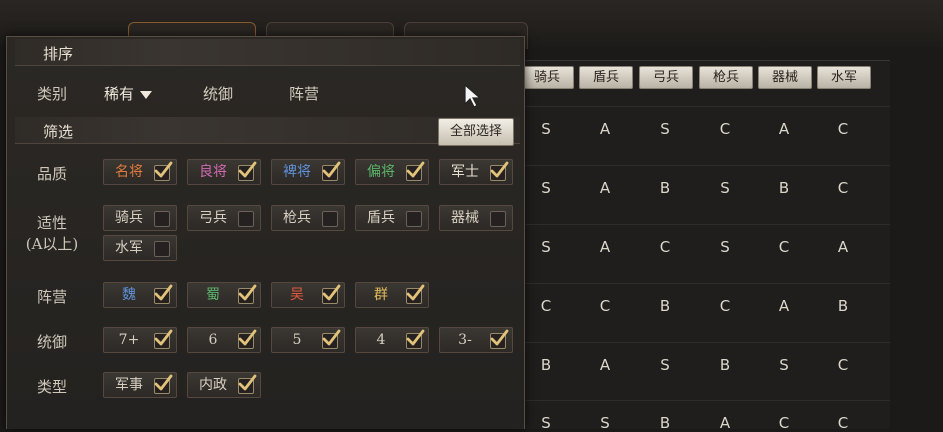 The height and width of the screenshot is (432, 943). What do you see at coordinates (381, 340) in the screenshot?
I see `filter-option-label: 4` at bounding box center [381, 340].